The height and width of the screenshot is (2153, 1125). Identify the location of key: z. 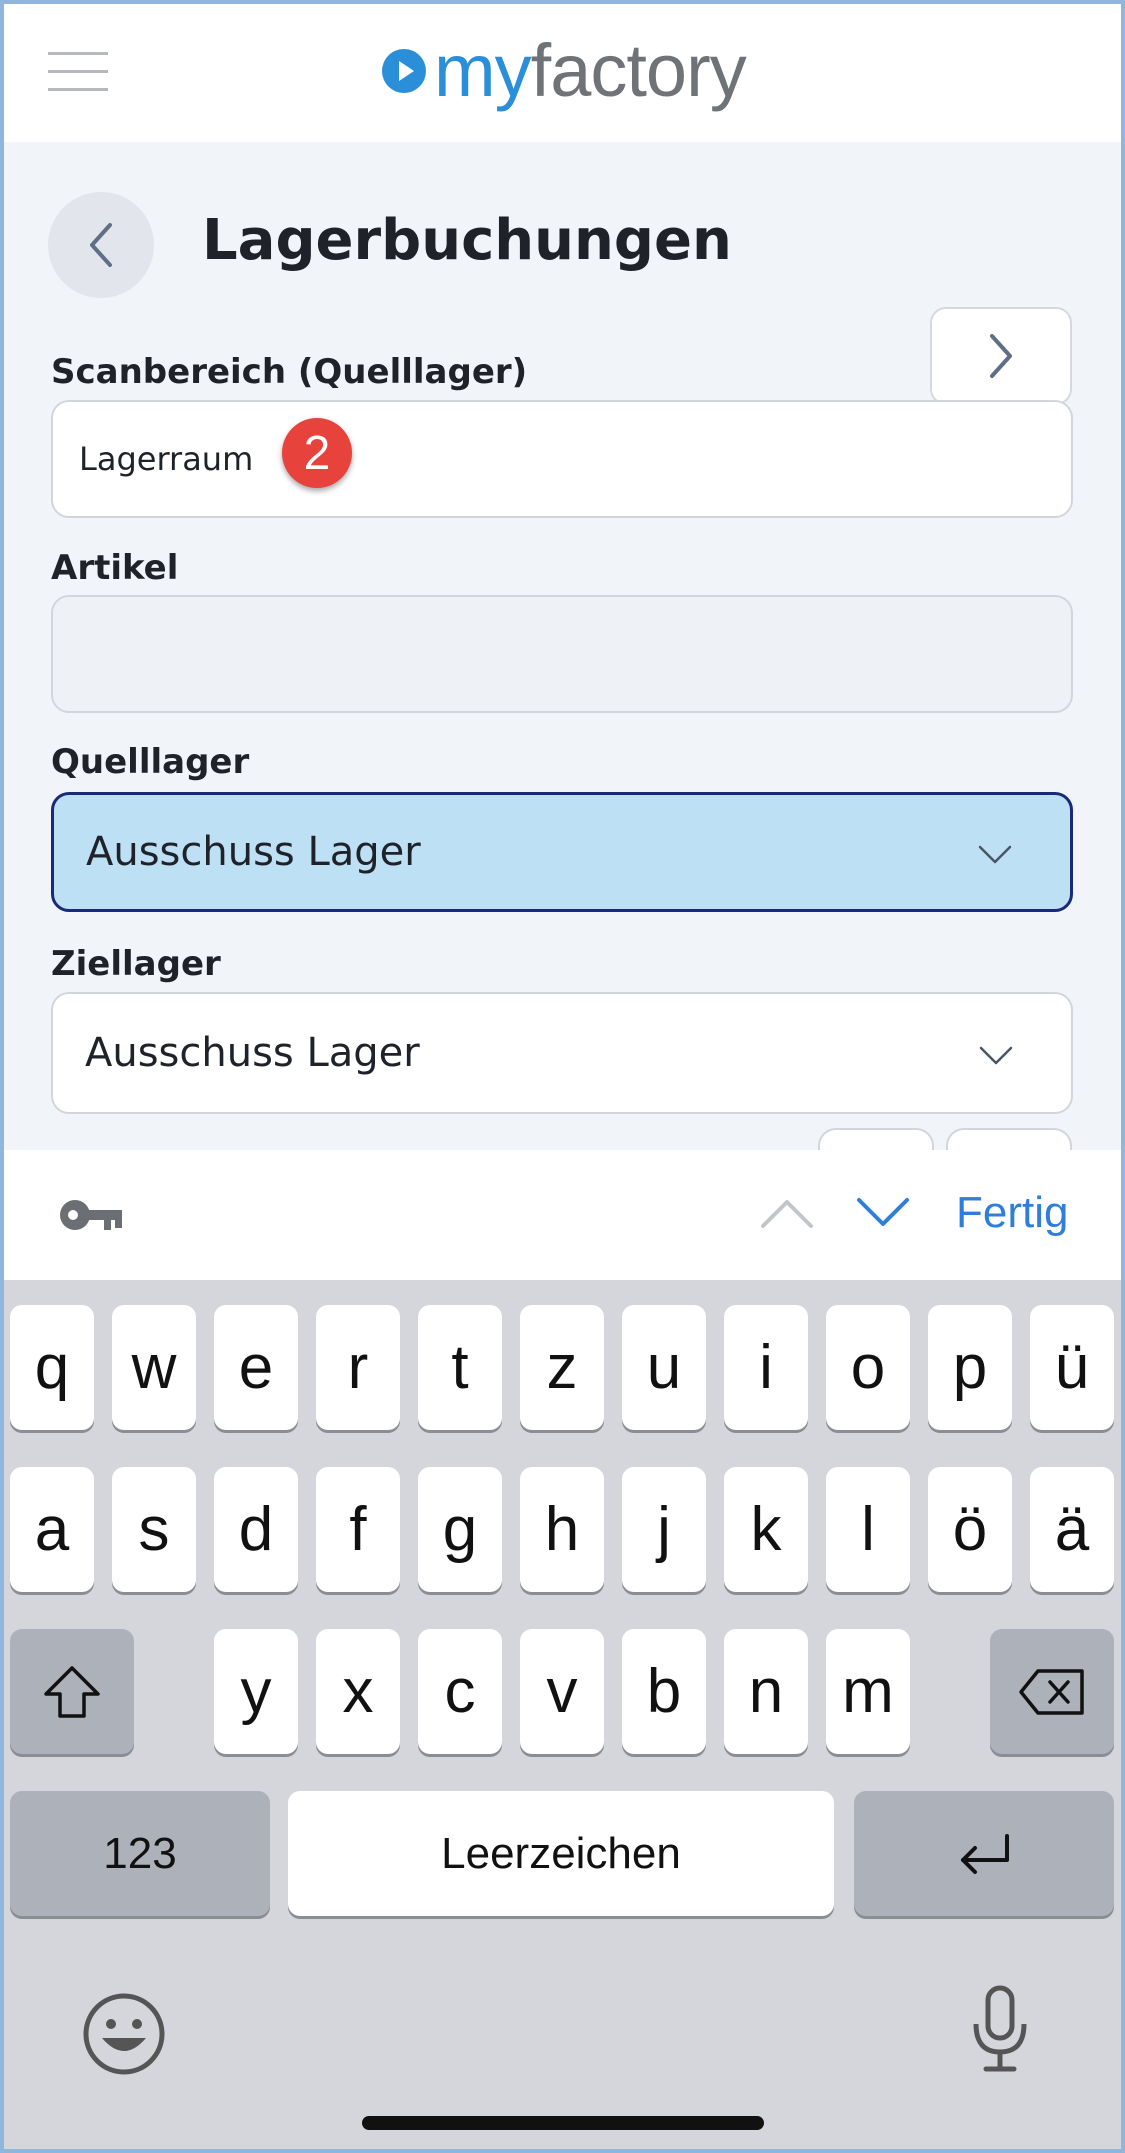
(562, 1367).